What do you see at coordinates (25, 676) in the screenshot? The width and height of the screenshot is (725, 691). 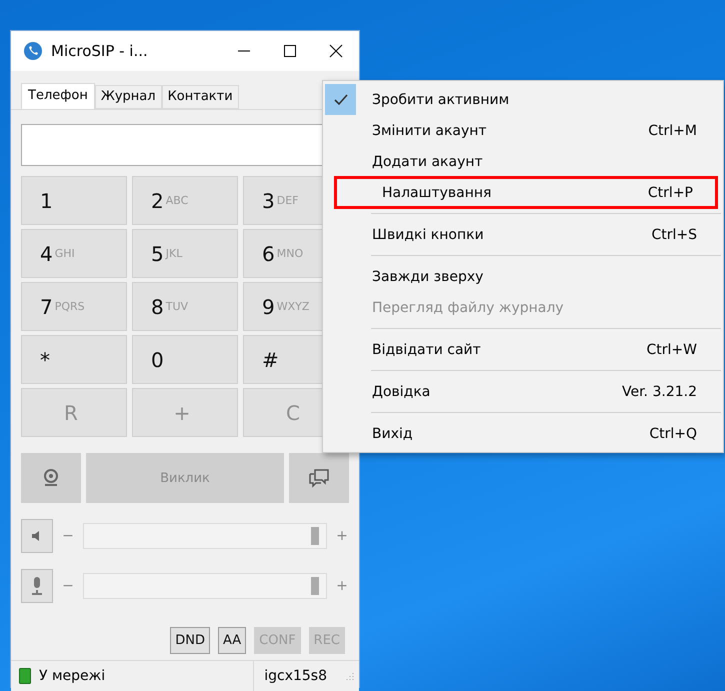 I see `online-status-icon` at bounding box center [25, 676].